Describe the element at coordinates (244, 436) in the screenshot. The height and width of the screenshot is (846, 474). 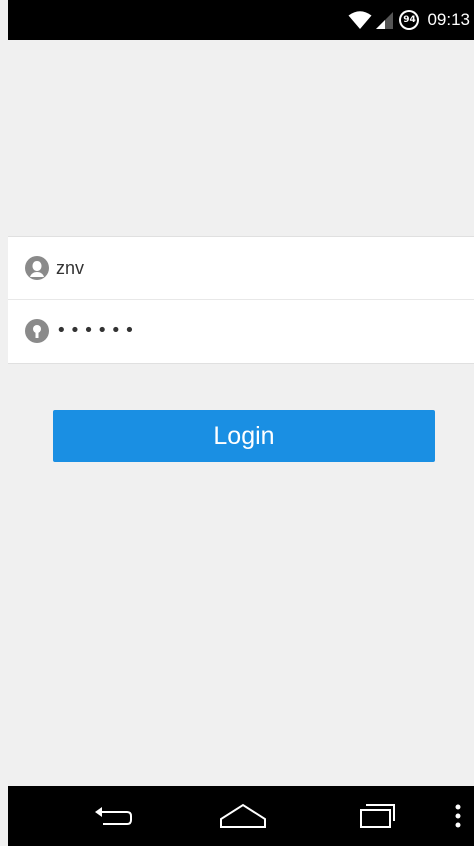
I see `login-button: Login` at that location.